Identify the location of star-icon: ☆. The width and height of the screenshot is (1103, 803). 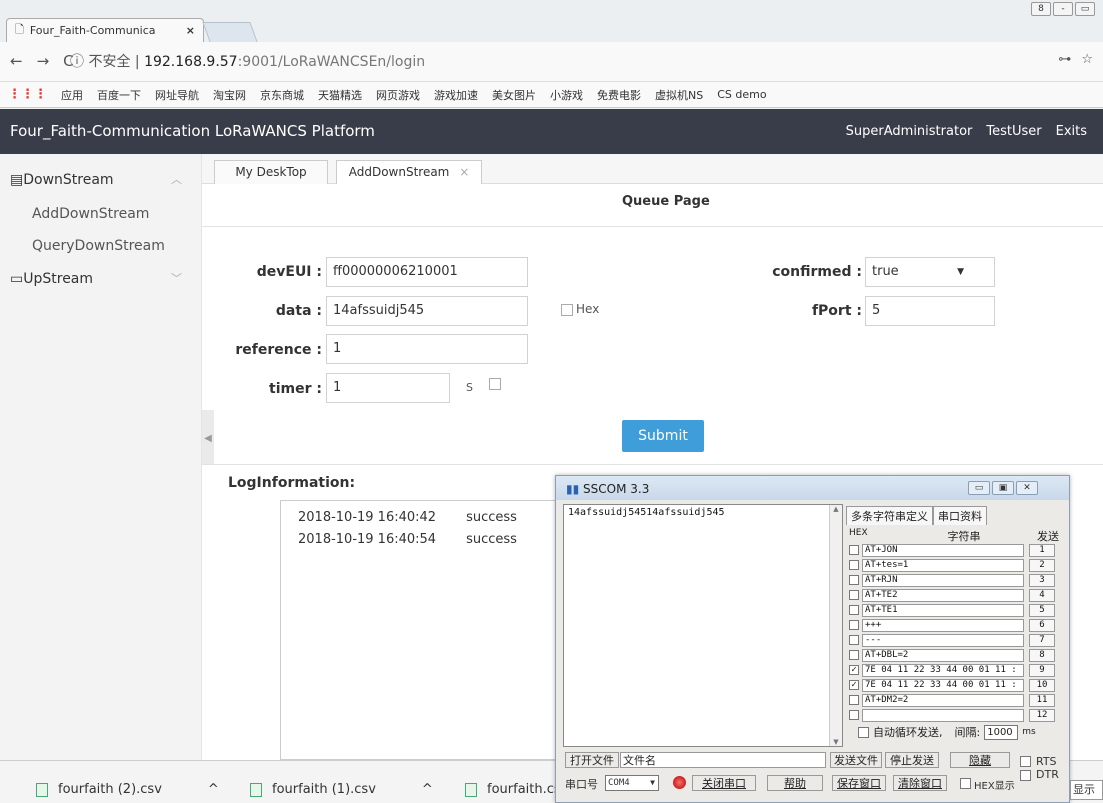
(1087, 59).